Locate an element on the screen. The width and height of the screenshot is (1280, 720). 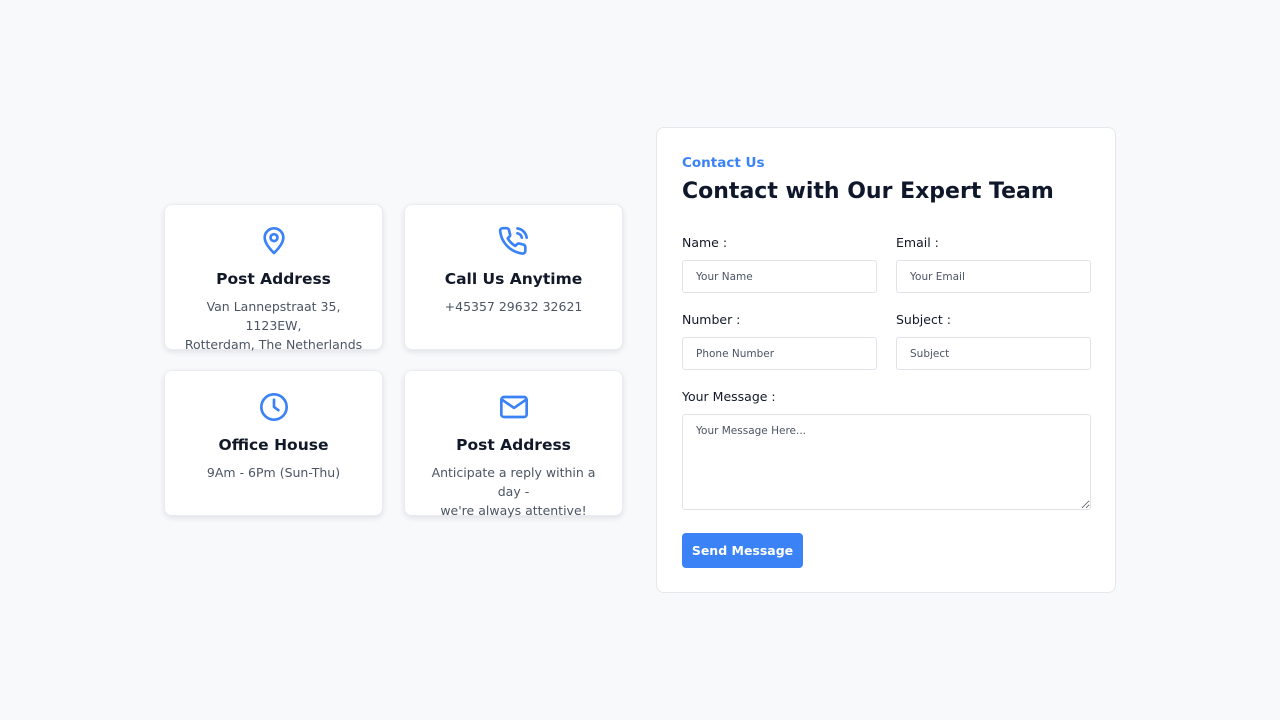
name-input is located at coordinates (779, 276).